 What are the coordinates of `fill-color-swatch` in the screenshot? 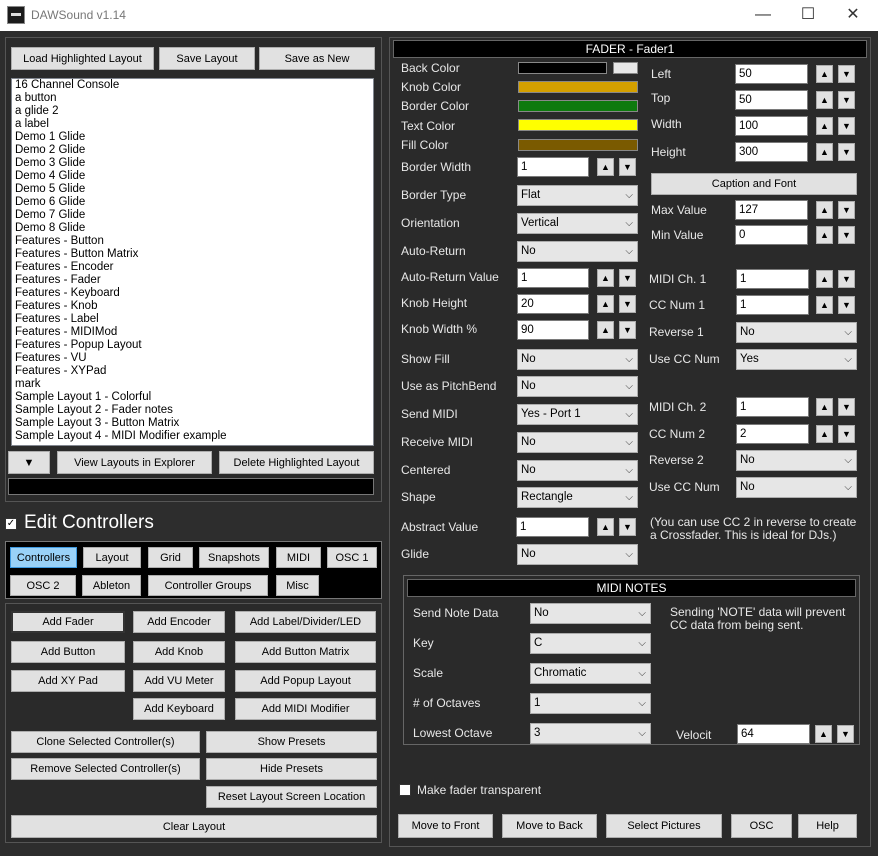 It's located at (578, 145).